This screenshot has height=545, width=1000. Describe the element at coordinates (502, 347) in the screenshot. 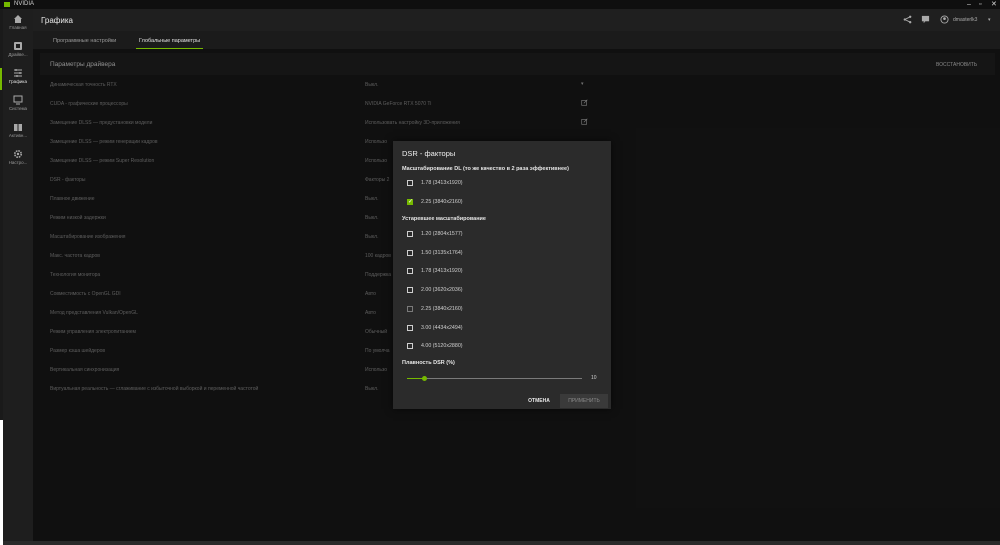

I see `dsr-option: 4.00 (5120x2880)` at that location.